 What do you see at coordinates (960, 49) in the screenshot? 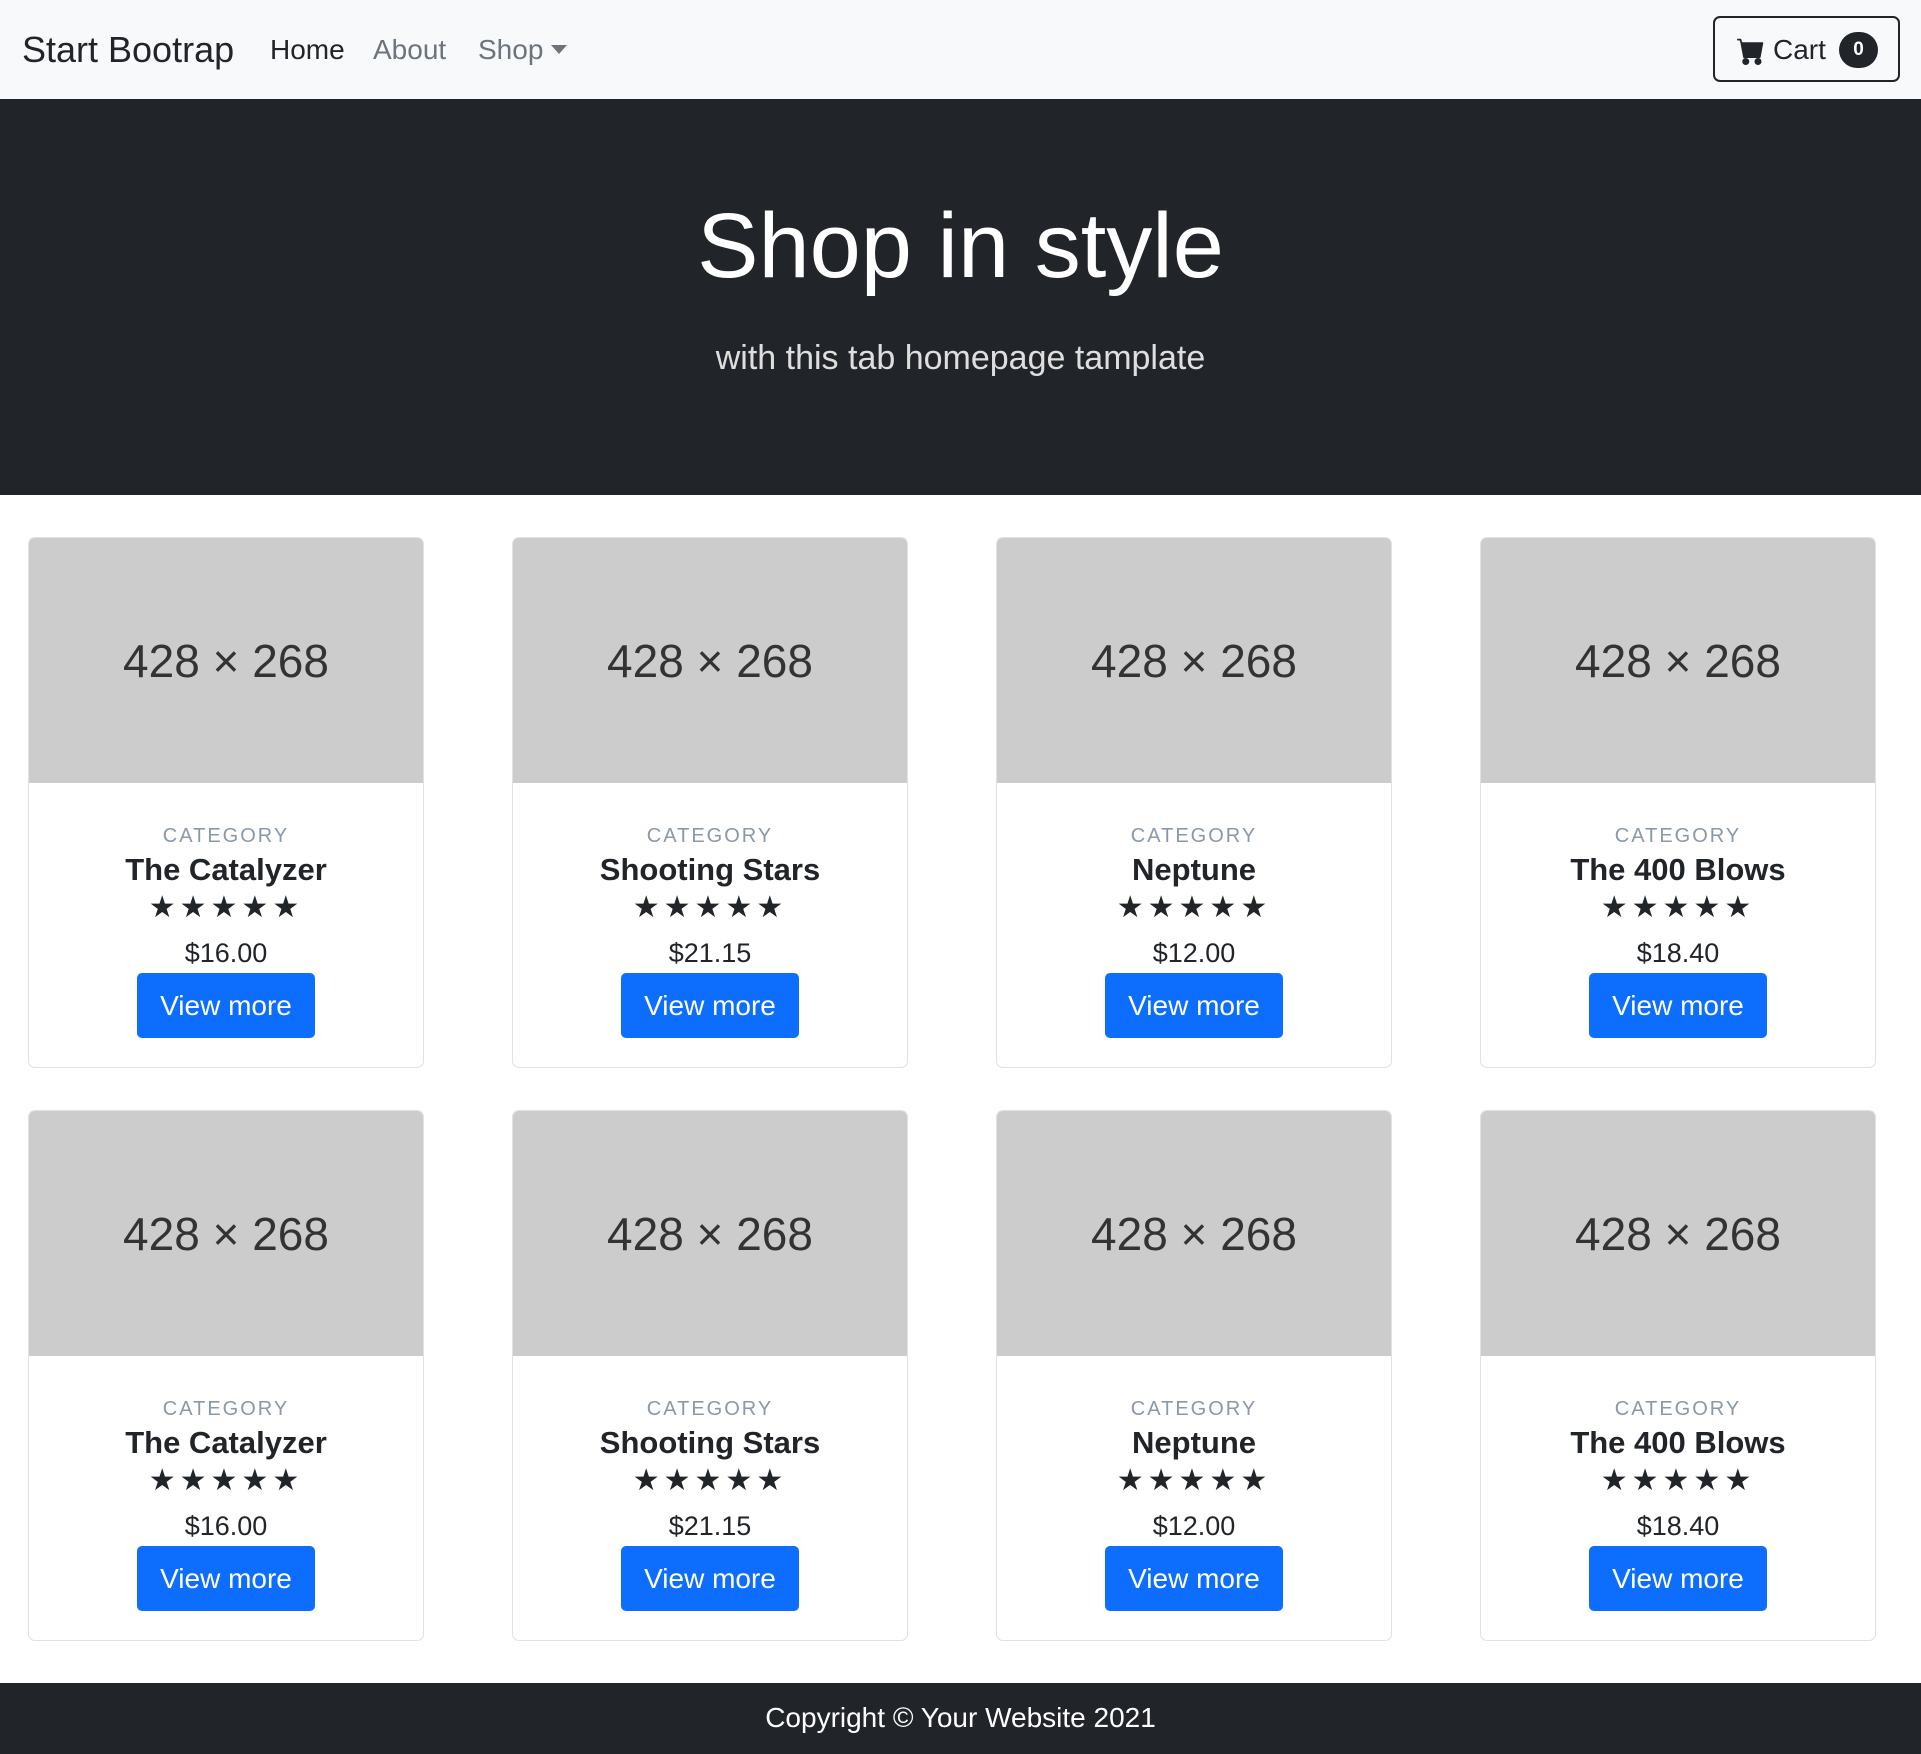
I see `navbar: Start Bootrap Home About Shop Cart 0` at bounding box center [960, 49].